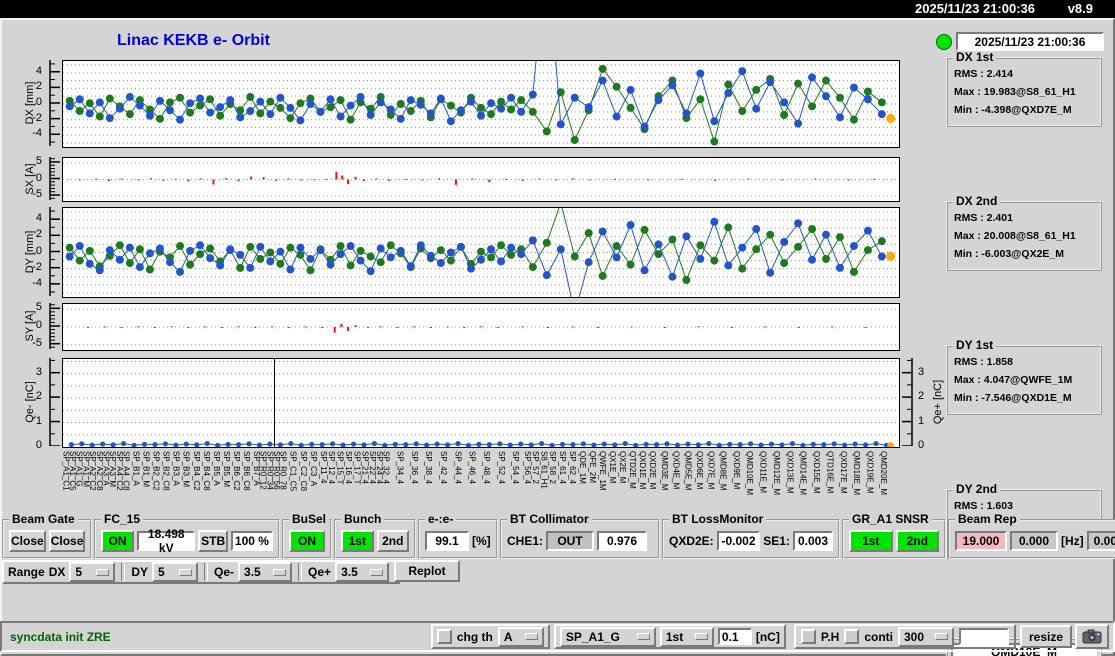  Describe the element at coordinates (983, 74) in the screenshot. I see `stats-rms: RMS : 2.414` at that location.